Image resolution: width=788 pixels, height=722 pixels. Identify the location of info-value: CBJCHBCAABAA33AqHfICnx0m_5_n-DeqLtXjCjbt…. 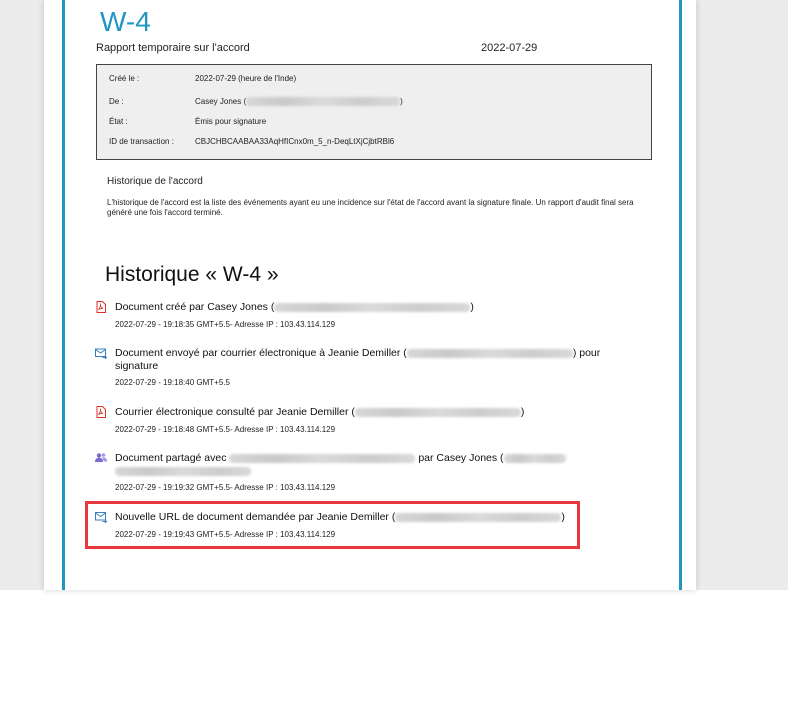
(295, 141).